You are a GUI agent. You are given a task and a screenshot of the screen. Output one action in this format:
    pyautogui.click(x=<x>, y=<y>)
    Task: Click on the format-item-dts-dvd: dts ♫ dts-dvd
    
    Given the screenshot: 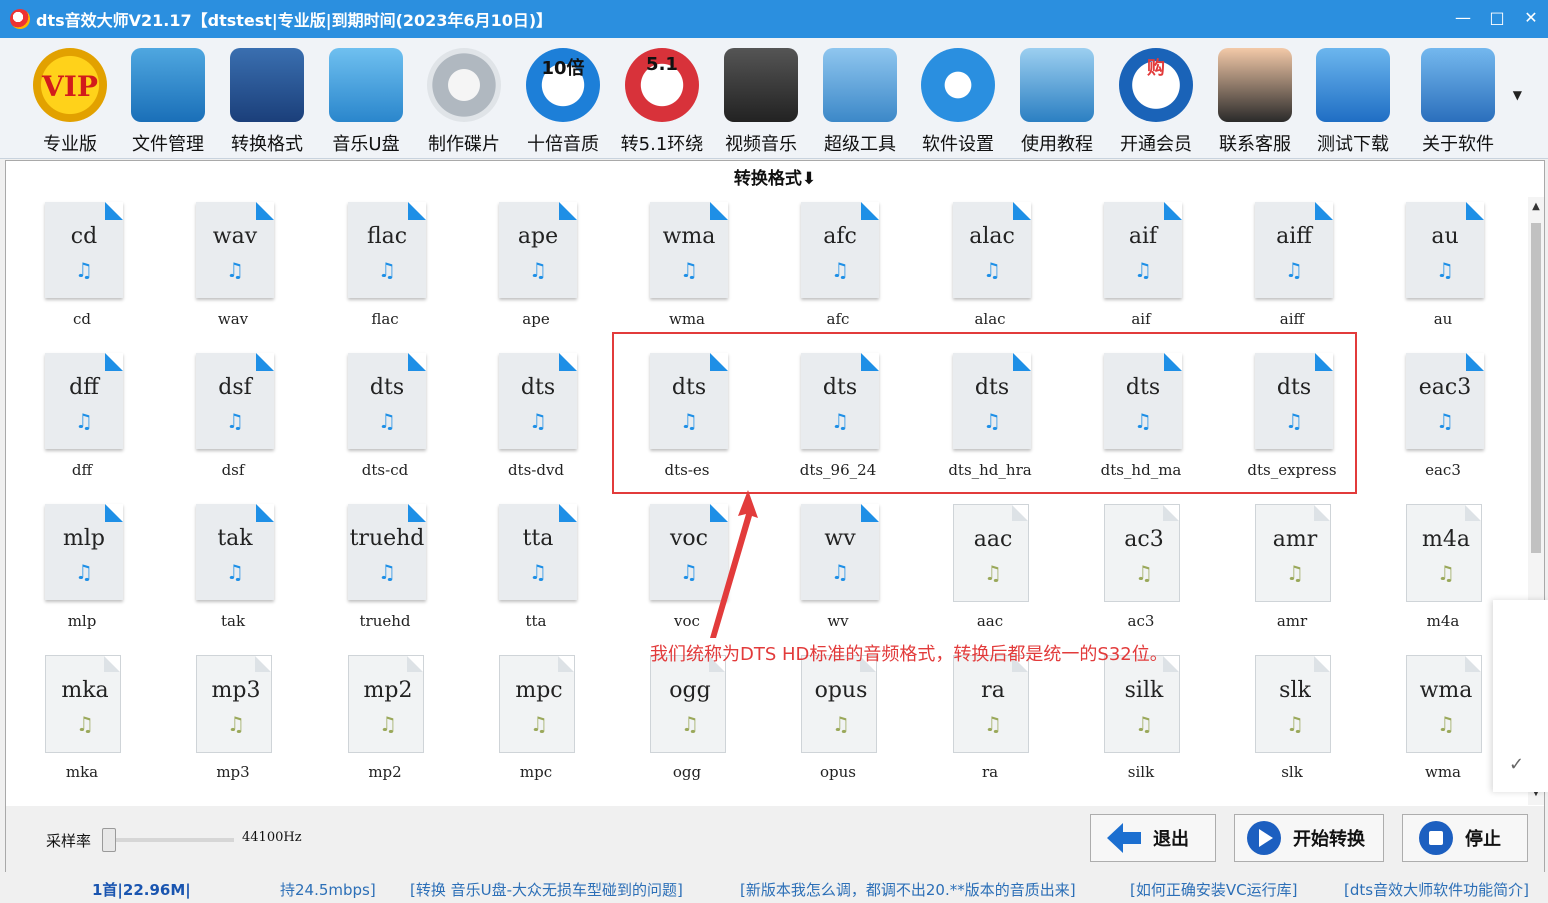 What is the action you would take?
    pyautogui.click(x=536, y=423)
    